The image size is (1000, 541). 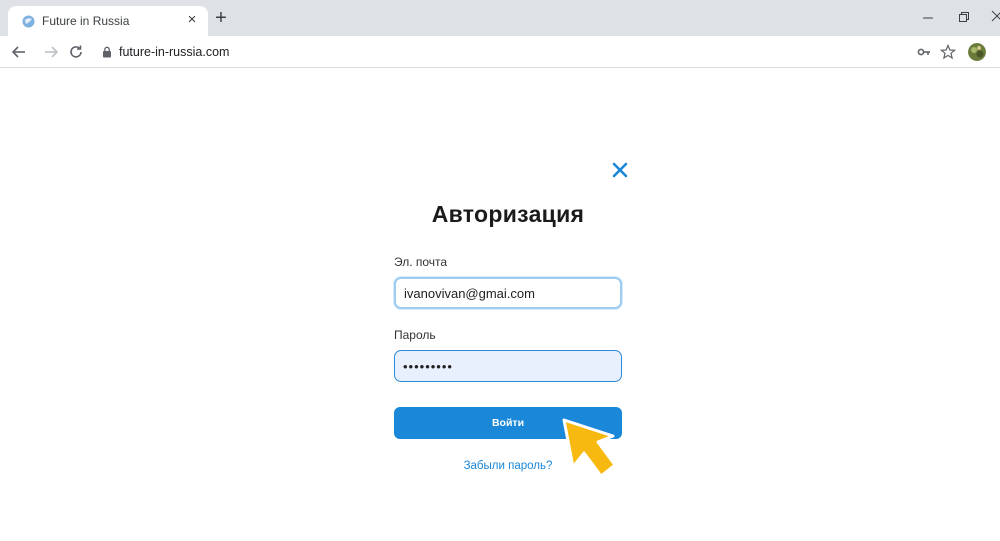 I want to click on browser-toolbar: future-in-russia.com, so click(x=500, y=52).